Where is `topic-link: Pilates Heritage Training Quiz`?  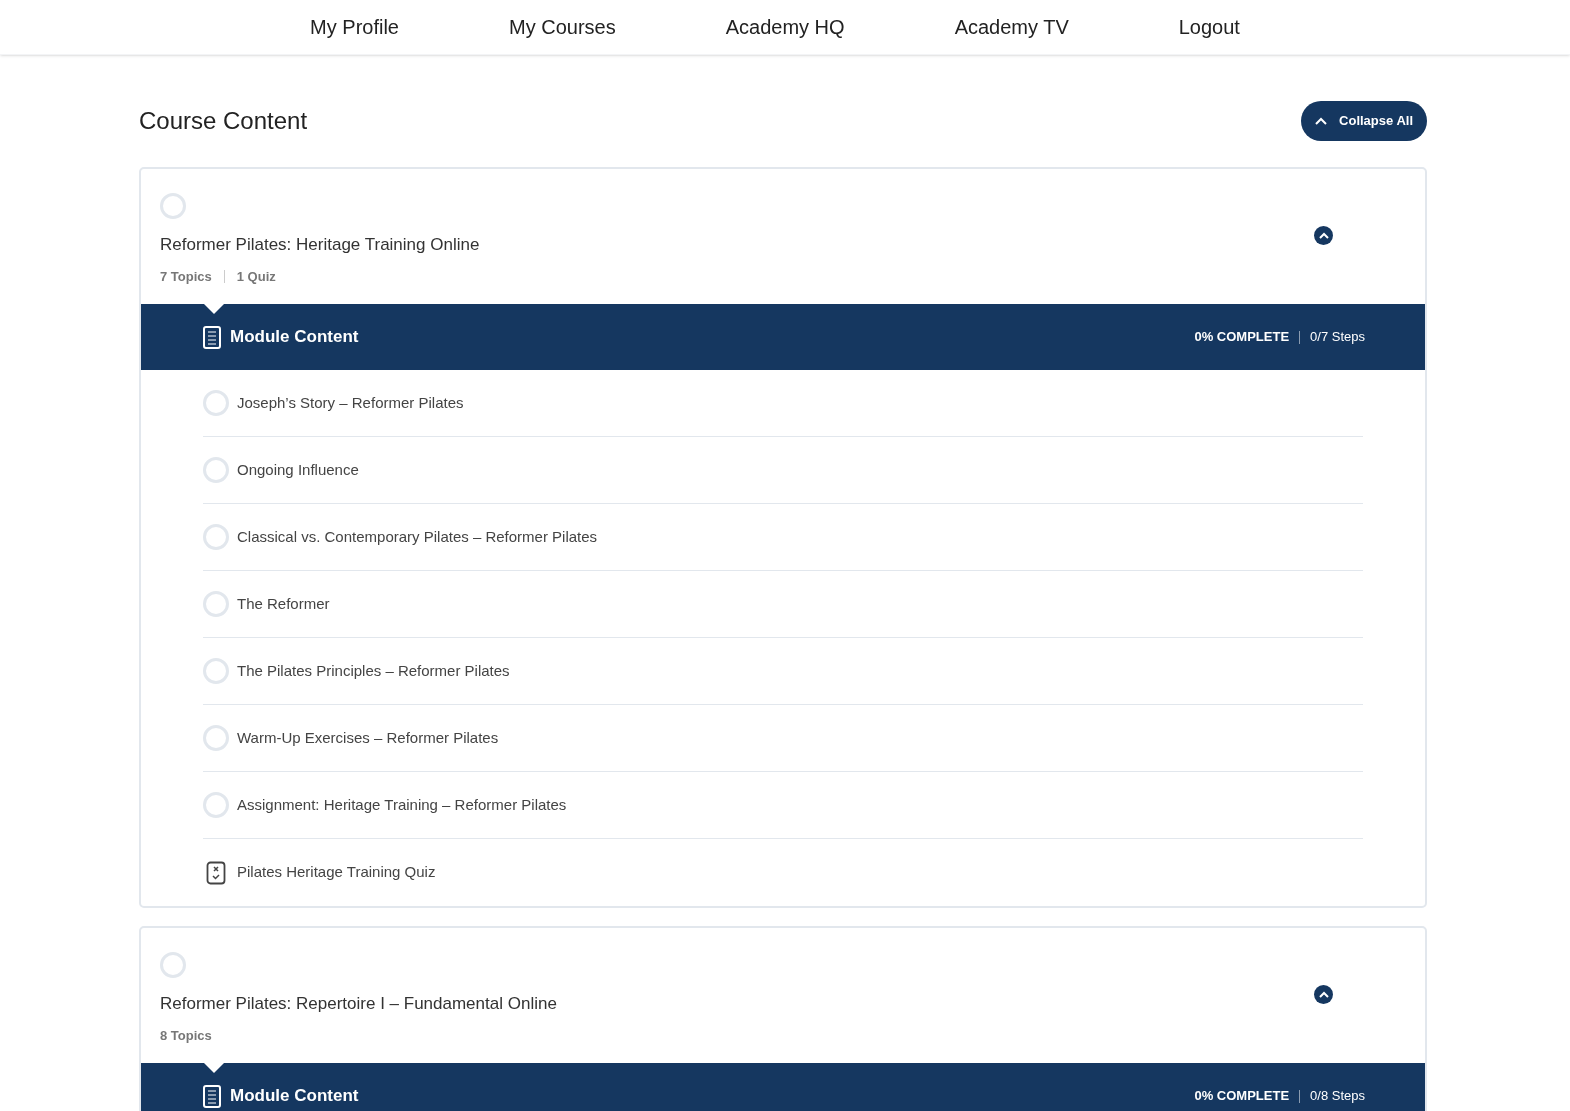
topic-link: Pilates Heritage Training Quiz is located at coordinates (336, 872).